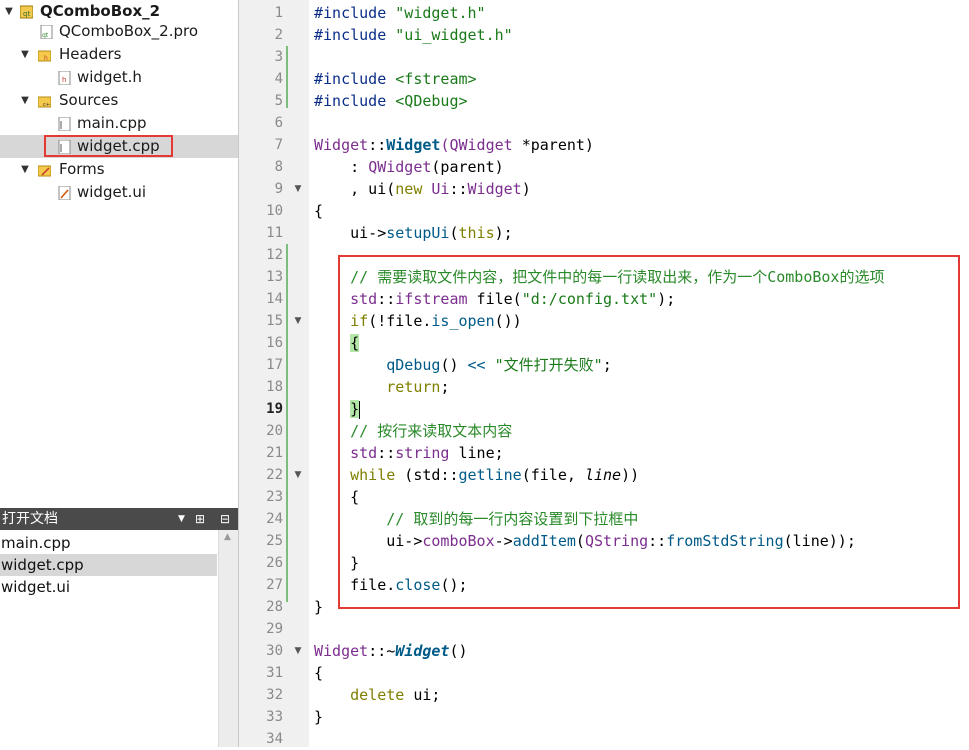 The height and width of the screenshot is (750, 969). Describe the element at coordinates (278, 35) in the screenshot. I see `line-number: 2` at that location.